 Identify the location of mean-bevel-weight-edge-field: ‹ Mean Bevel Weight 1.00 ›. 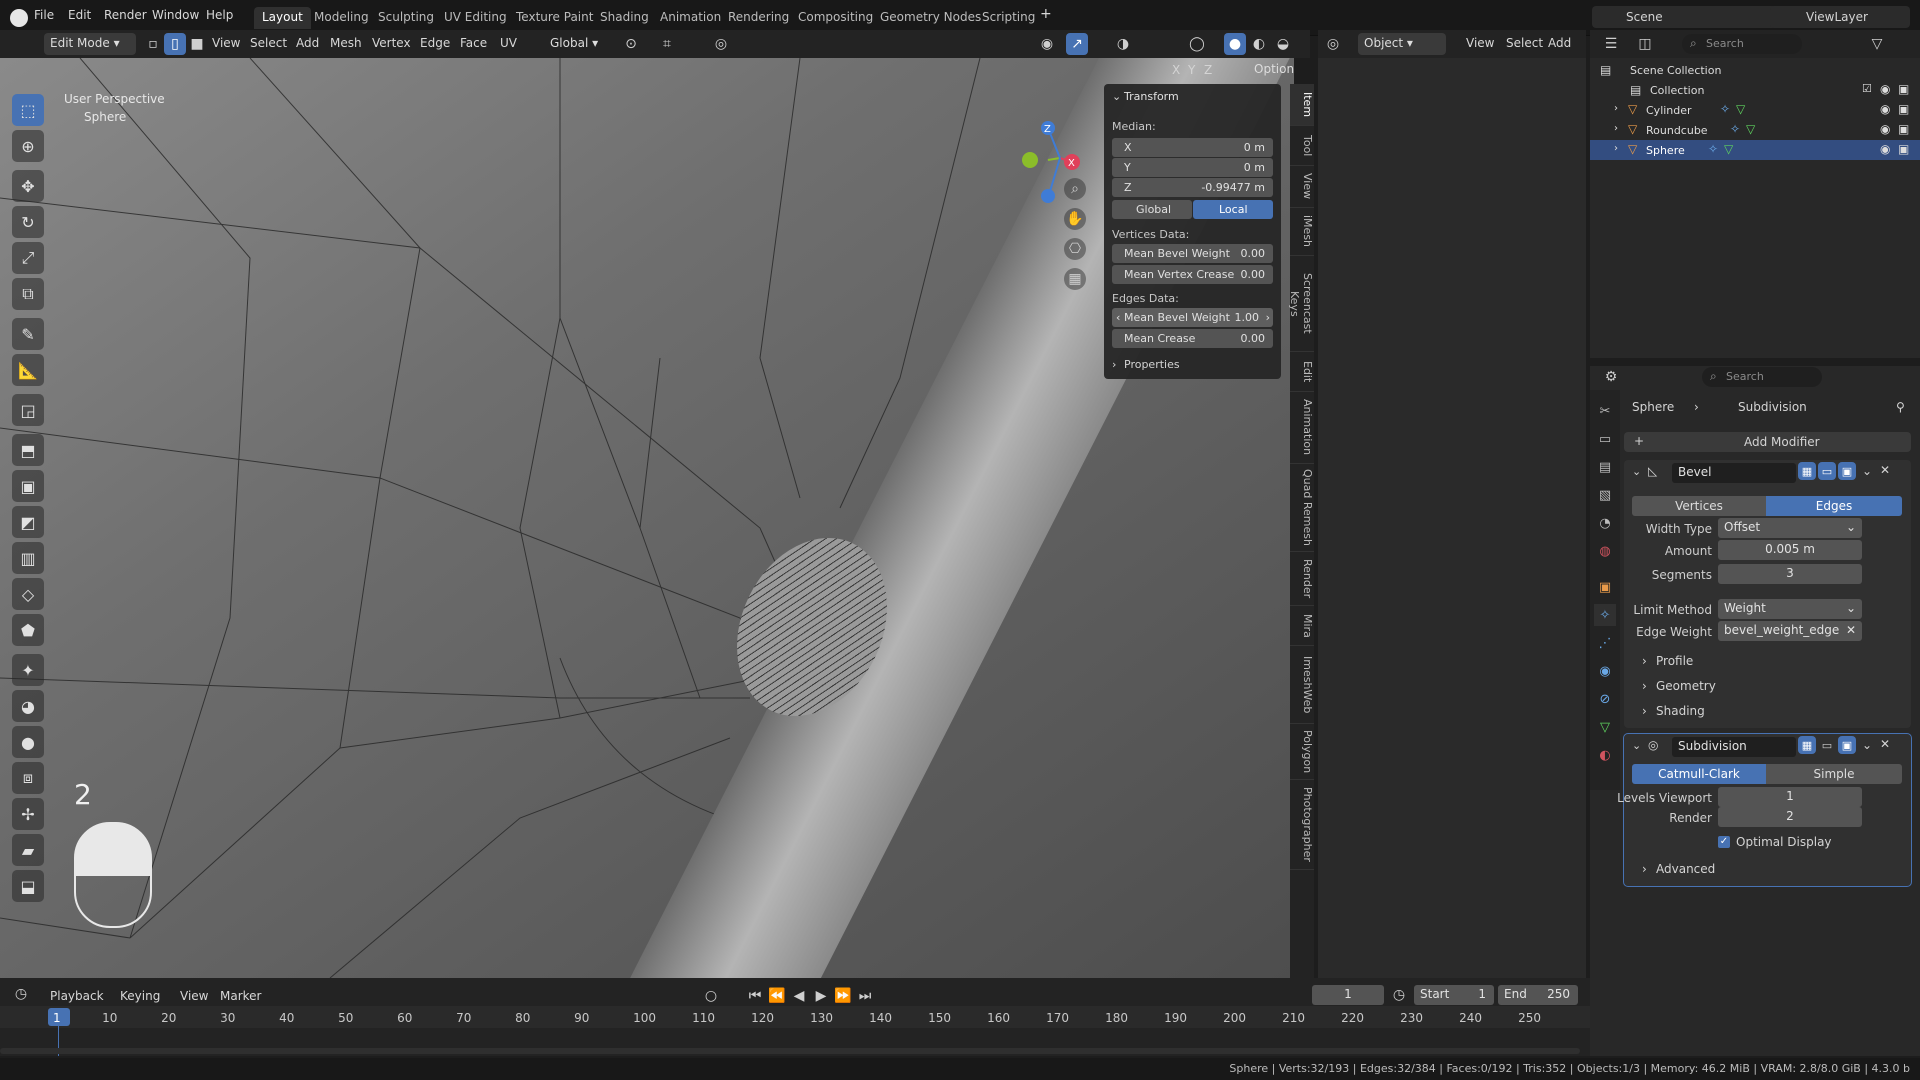
(1192, 317).